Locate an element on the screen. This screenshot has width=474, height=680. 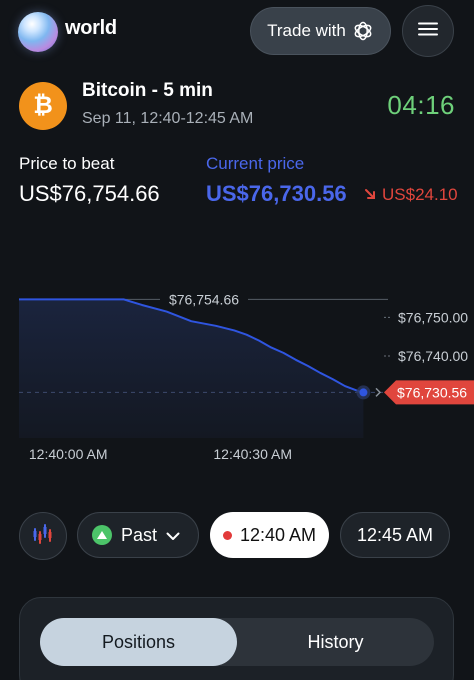
y-tick-label: $76,750.00 is located at coordinates (433, 317).